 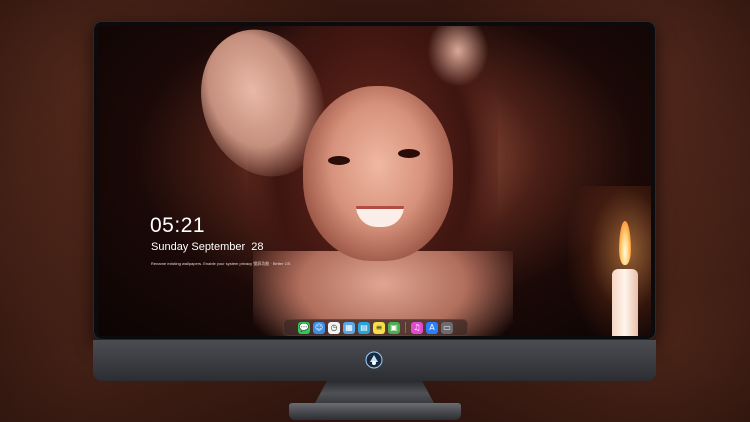 I want to click on notes-icon: ≡, so click(x=379, y=327).